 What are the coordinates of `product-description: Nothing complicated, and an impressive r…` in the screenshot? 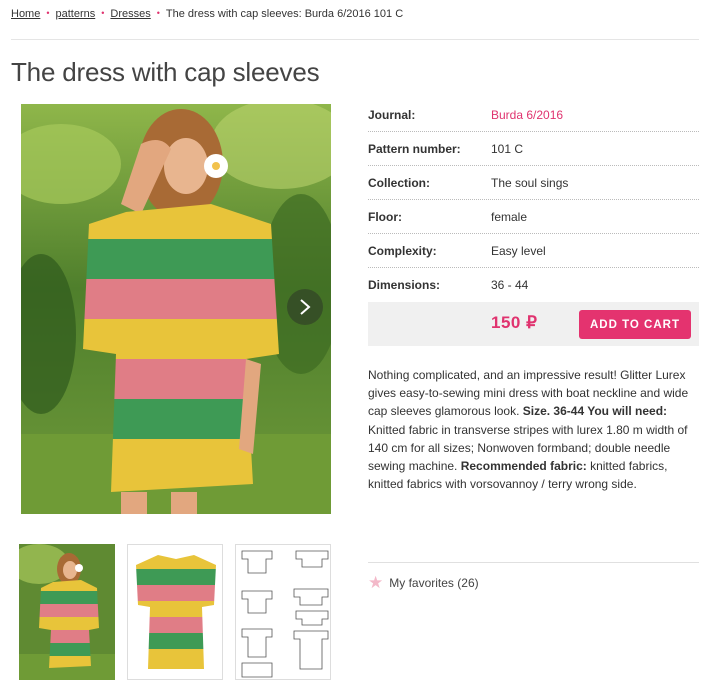 It's located at (532, 429).